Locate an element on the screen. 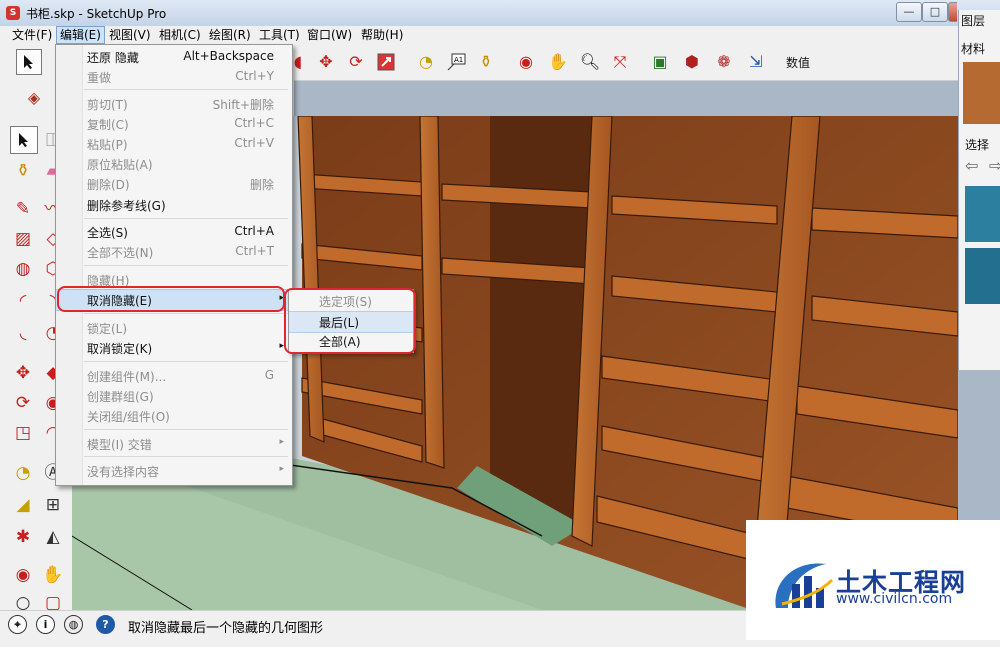  palette-pan-icon: ✋ is located at coordinates (53, 575).